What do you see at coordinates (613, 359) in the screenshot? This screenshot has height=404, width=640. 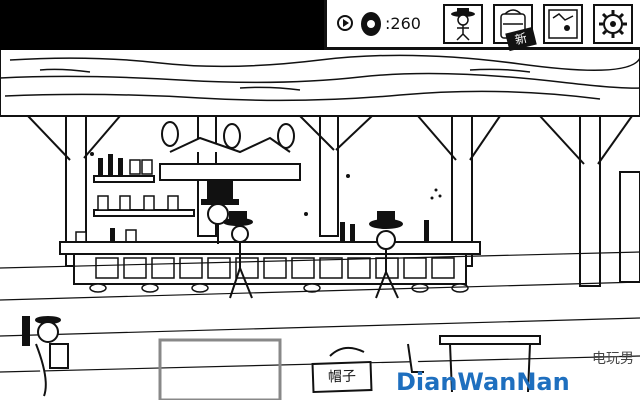 I see `watermark-corner: 电玩男` at bounding box center [613, 359].